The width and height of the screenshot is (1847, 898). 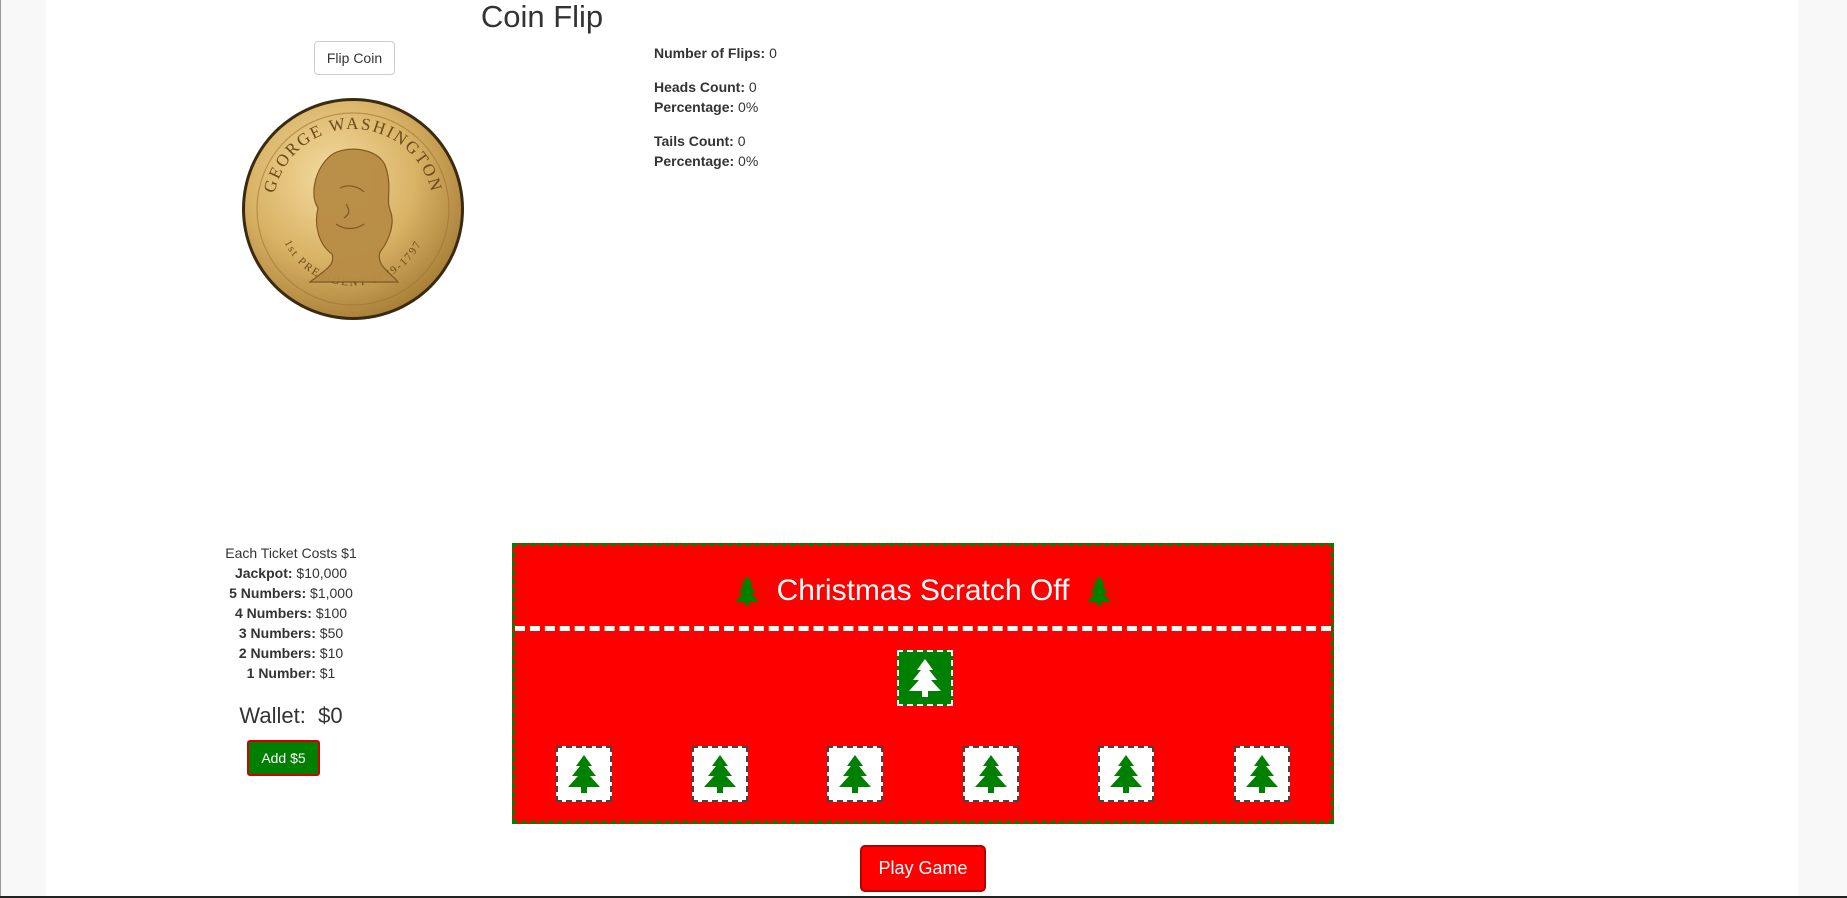 What do you see at coordinates (741, 141) in the screenshot?
I see `tails-count: 0` at bounding box center [741, 141].